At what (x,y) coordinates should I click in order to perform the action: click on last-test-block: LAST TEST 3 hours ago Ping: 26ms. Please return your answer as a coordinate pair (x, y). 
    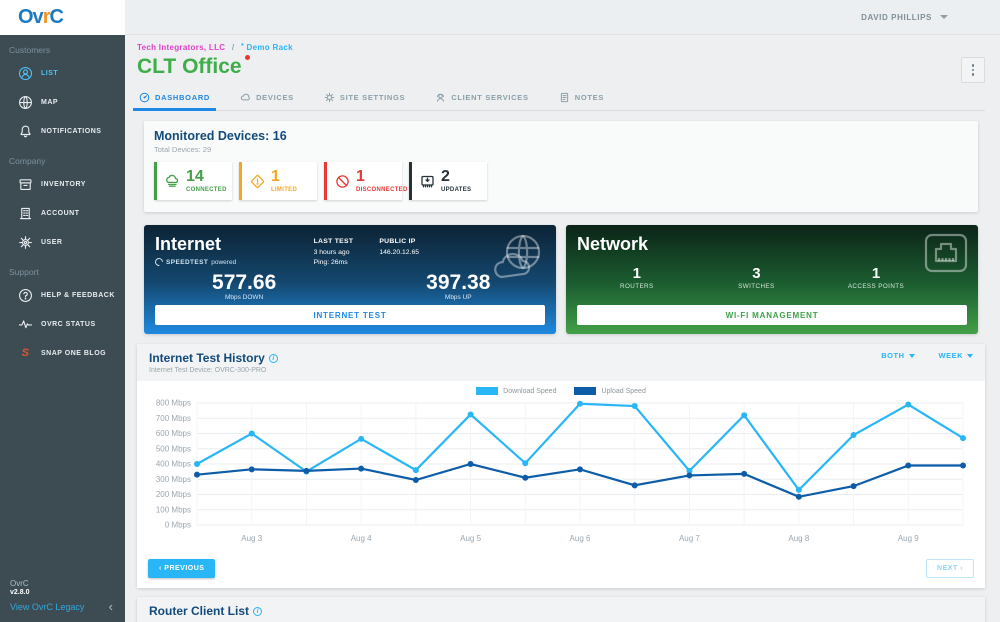
    Looking at the image, I should click on (333, 252).